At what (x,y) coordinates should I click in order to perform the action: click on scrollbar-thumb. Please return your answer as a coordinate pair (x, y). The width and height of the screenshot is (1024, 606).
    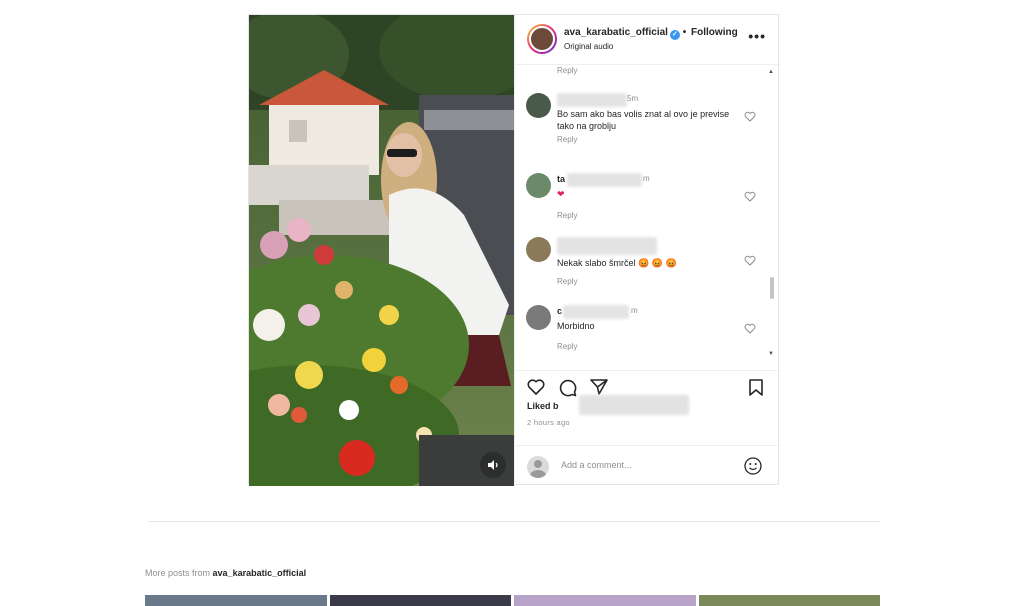
    Looking at the image, I should click on (772, 288).